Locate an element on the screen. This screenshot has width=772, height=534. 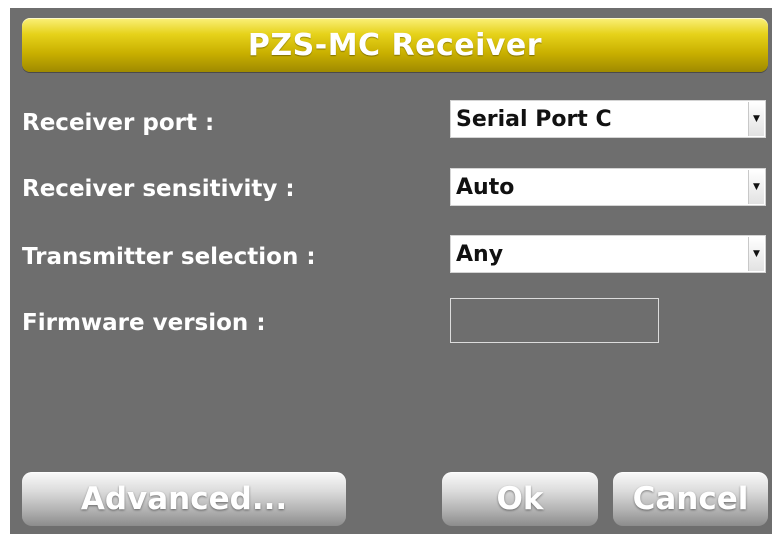
dialog-title: PZS-MC Receiver is located at coordinates (395, 45).